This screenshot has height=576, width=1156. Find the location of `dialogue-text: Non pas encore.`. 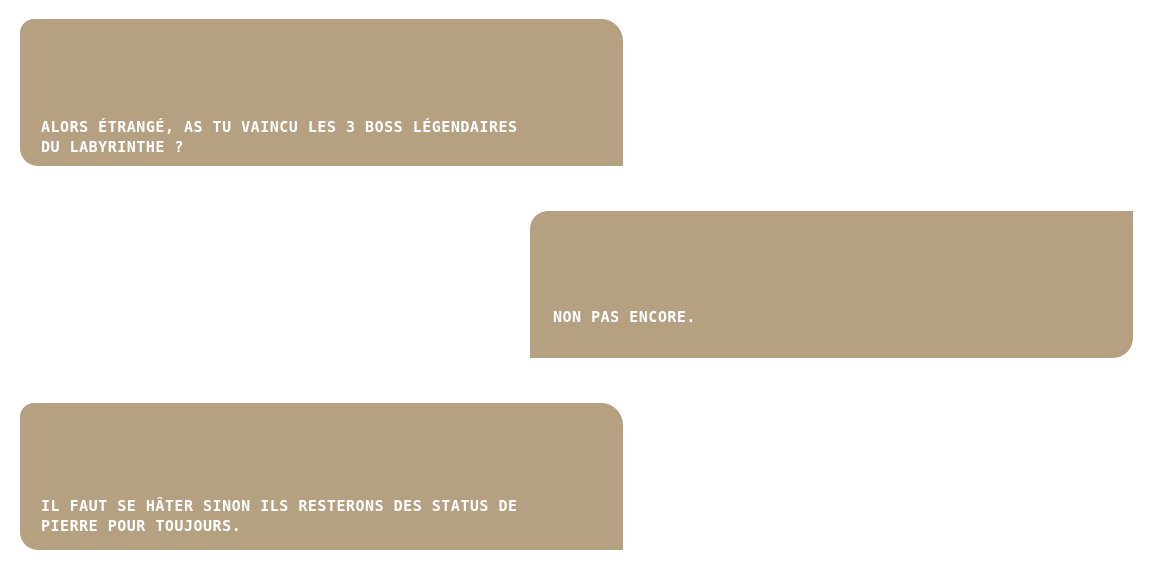

dialogue-text: Non pas encore. is located at coordinates (624, 317).